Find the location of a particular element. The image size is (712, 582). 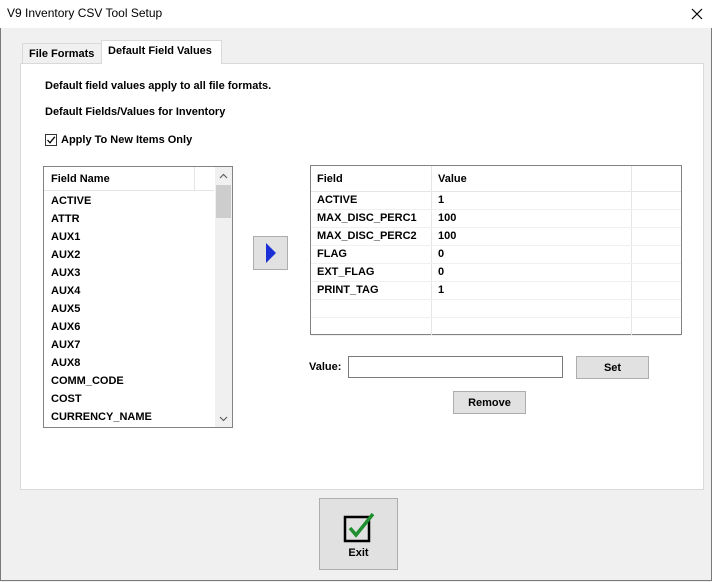

table-row: EXT_FLAG 0 is located at coordinates (496, 273).